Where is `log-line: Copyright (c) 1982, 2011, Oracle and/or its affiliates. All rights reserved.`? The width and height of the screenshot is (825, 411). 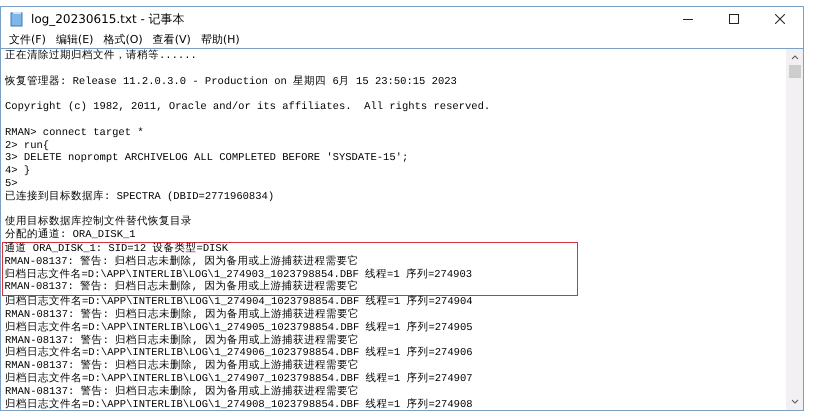
log-line: Copyright (c) 1982, 2011, Oracle and/or its affiliates. All rights reserved. is located at coordinates (248, 107).